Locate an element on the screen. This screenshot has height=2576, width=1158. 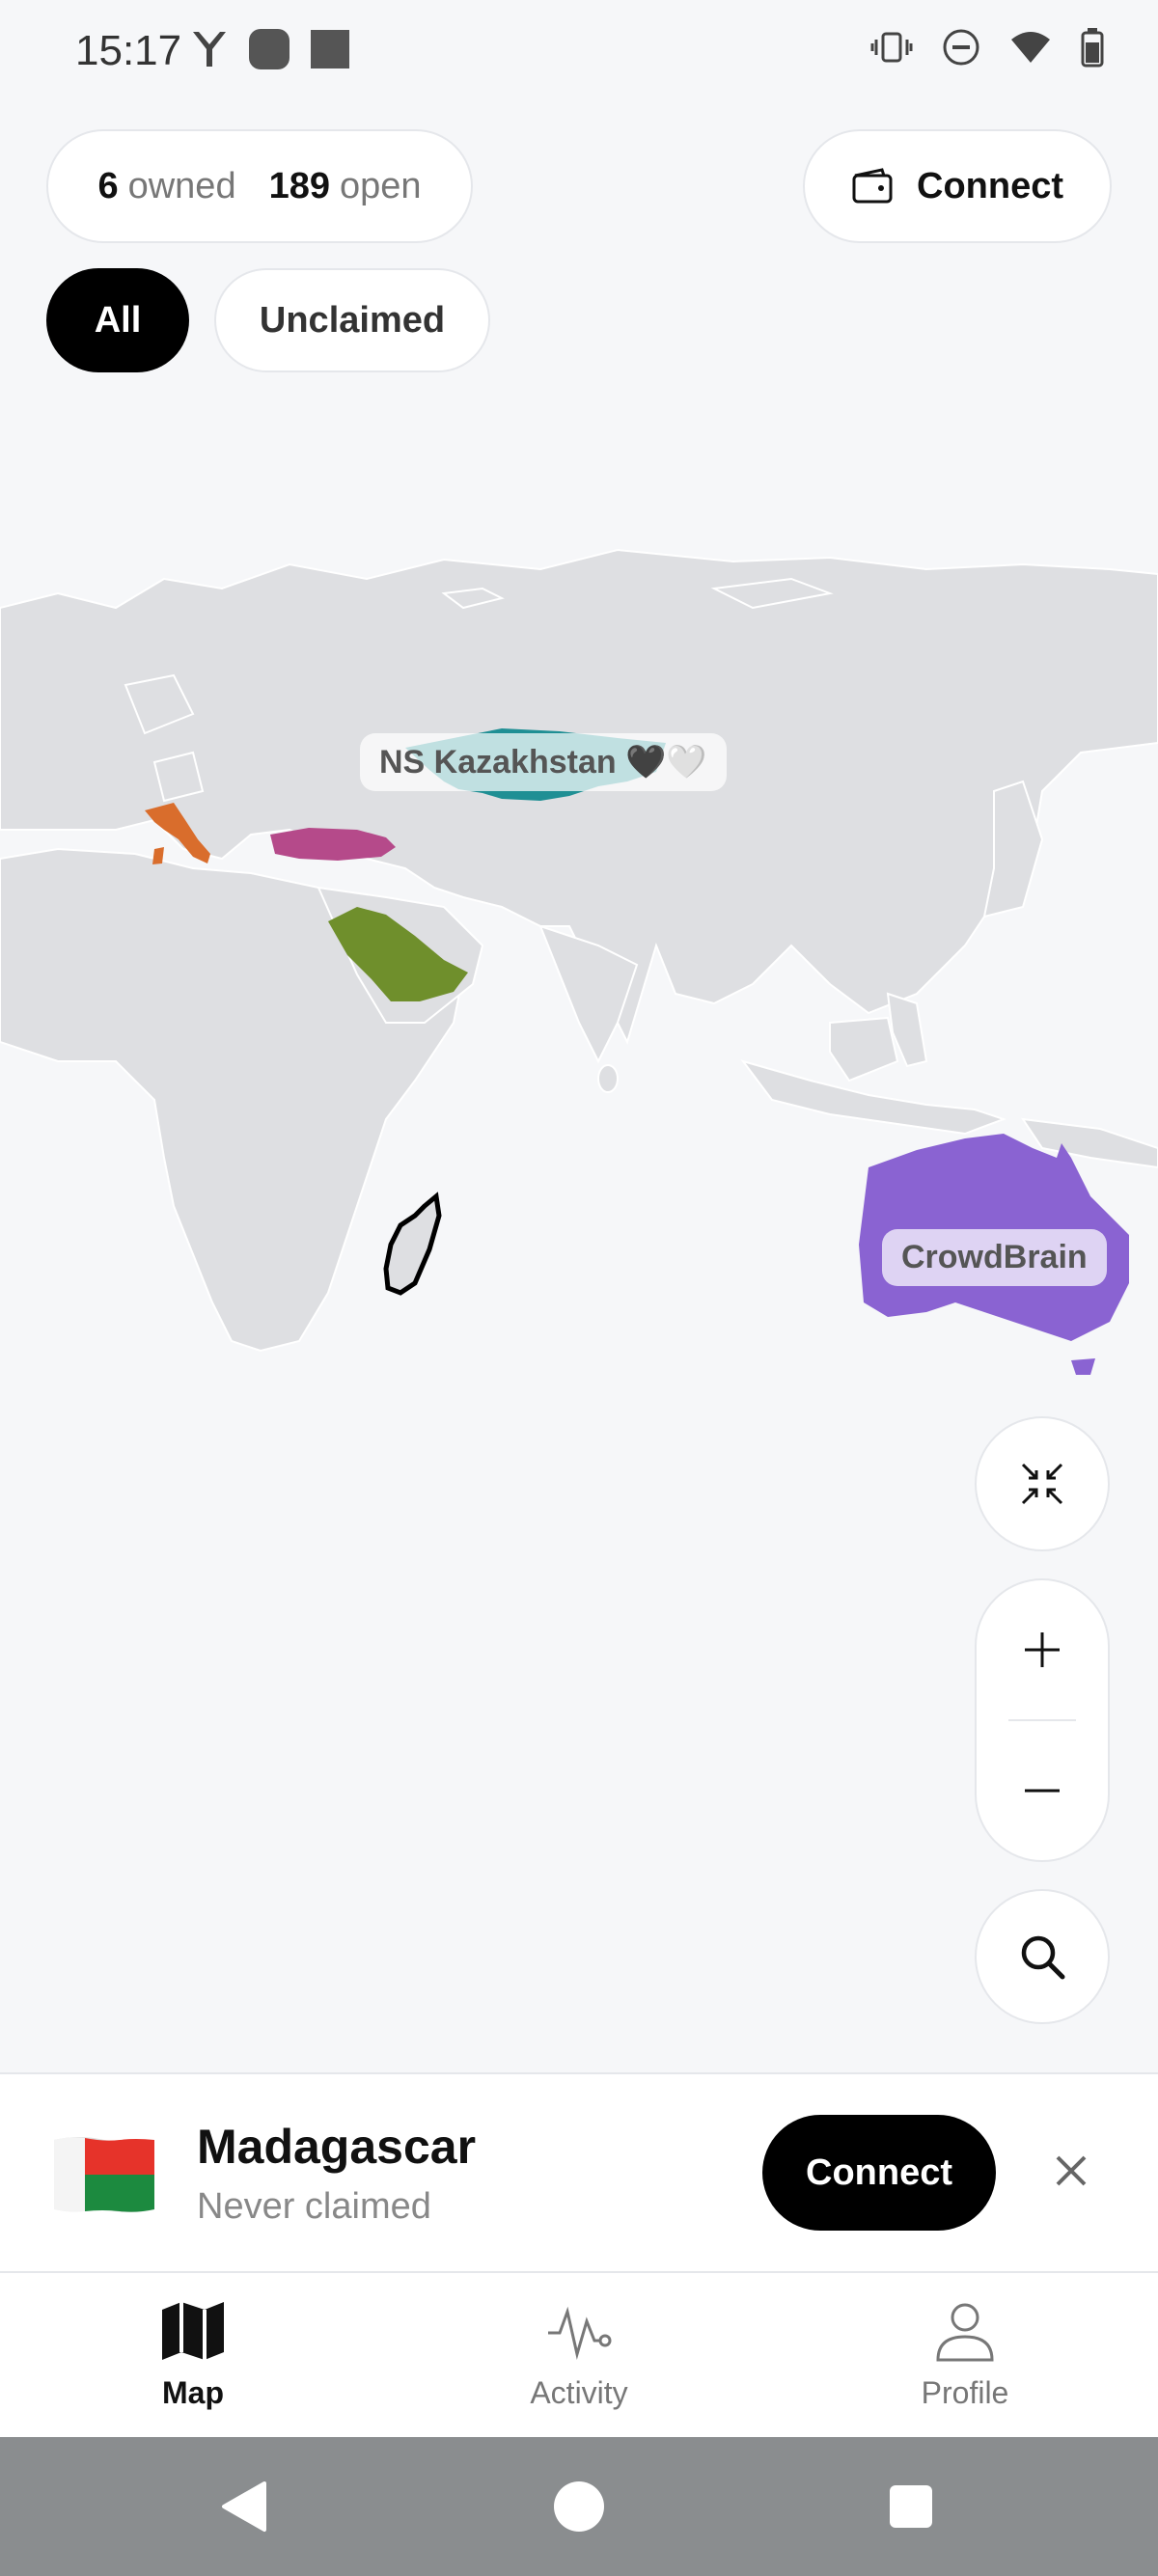
nav-item-profile: Profile is located at coordinates (965, 2368).